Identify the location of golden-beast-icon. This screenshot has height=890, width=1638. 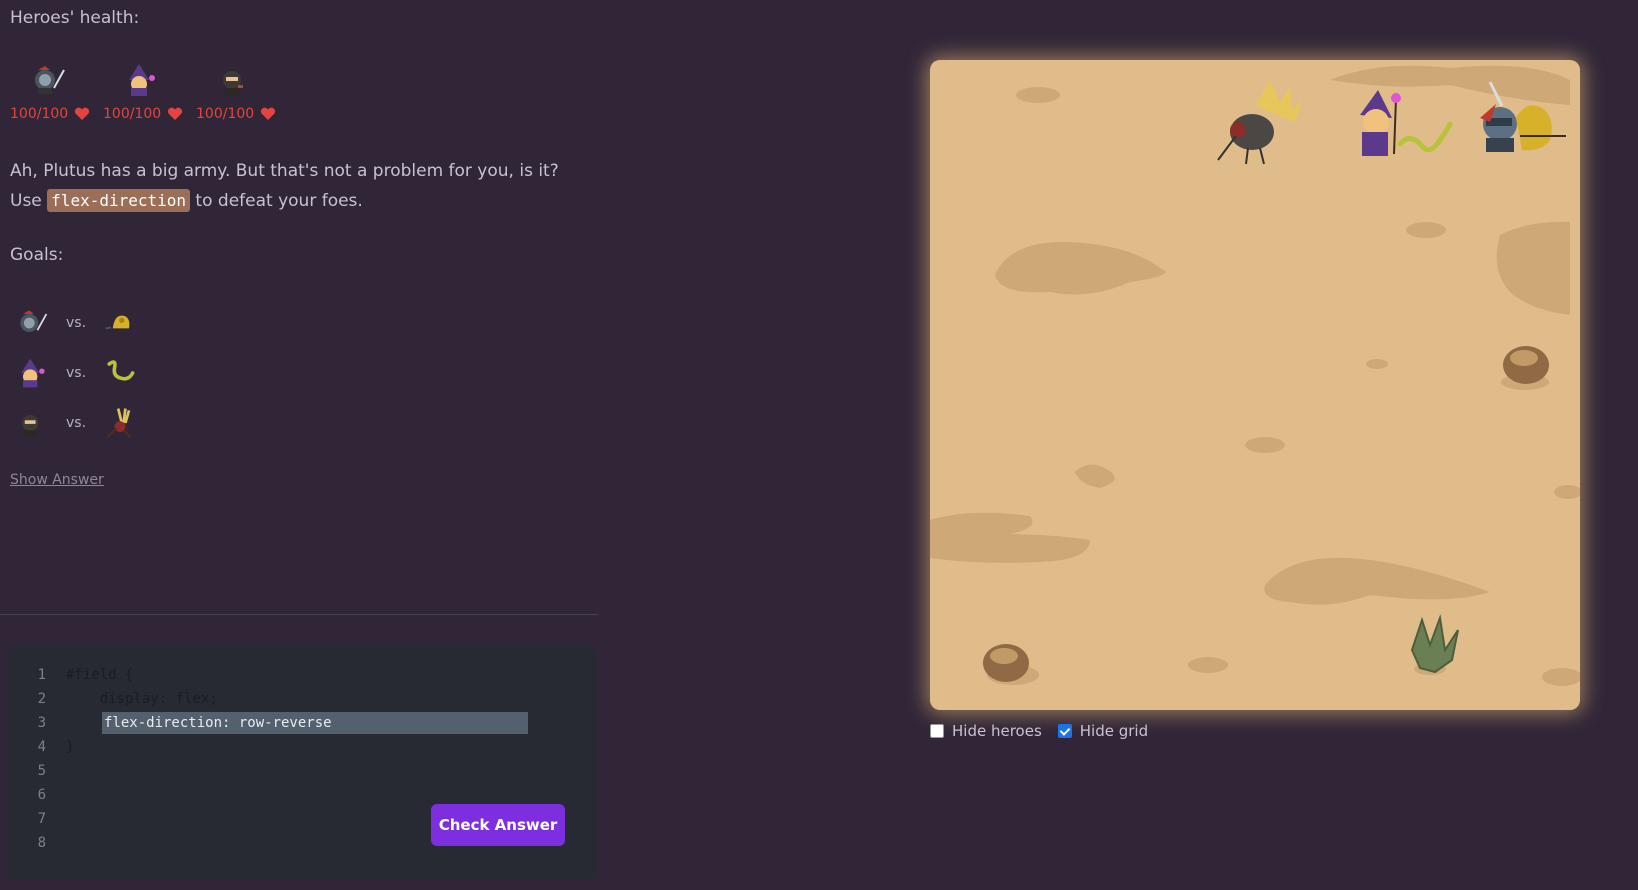
(117, 322).